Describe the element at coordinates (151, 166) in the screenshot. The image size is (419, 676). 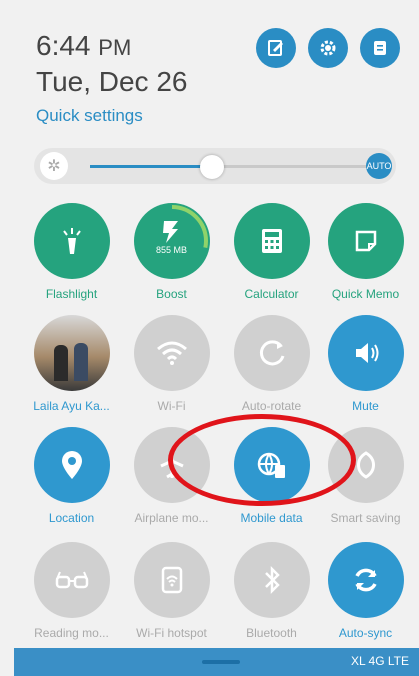
I see `brightness-fill` at that location.